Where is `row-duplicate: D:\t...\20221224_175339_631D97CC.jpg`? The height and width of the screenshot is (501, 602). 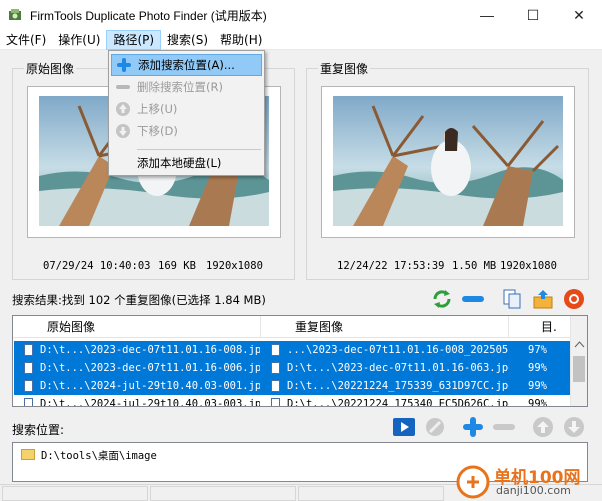 row-duplicate: D:\t...\20221224_175339_631D97CC.jpg is located at coordinates (398, 386).